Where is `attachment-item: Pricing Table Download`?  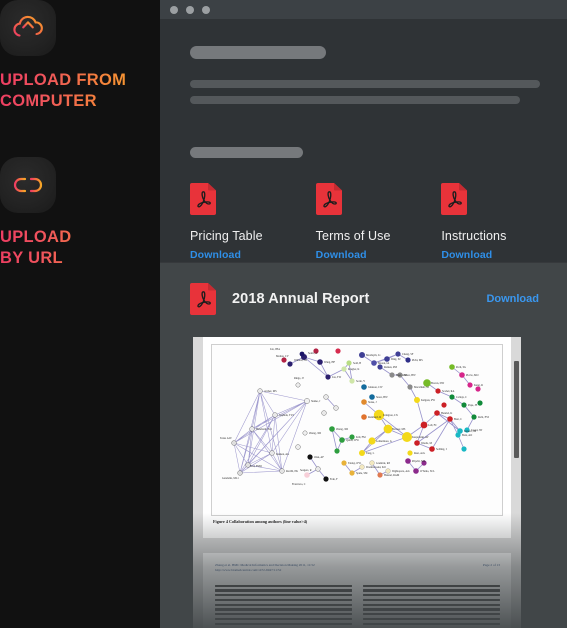
attachment-item: Pricing Table Download is located at coordinates (253, 222).